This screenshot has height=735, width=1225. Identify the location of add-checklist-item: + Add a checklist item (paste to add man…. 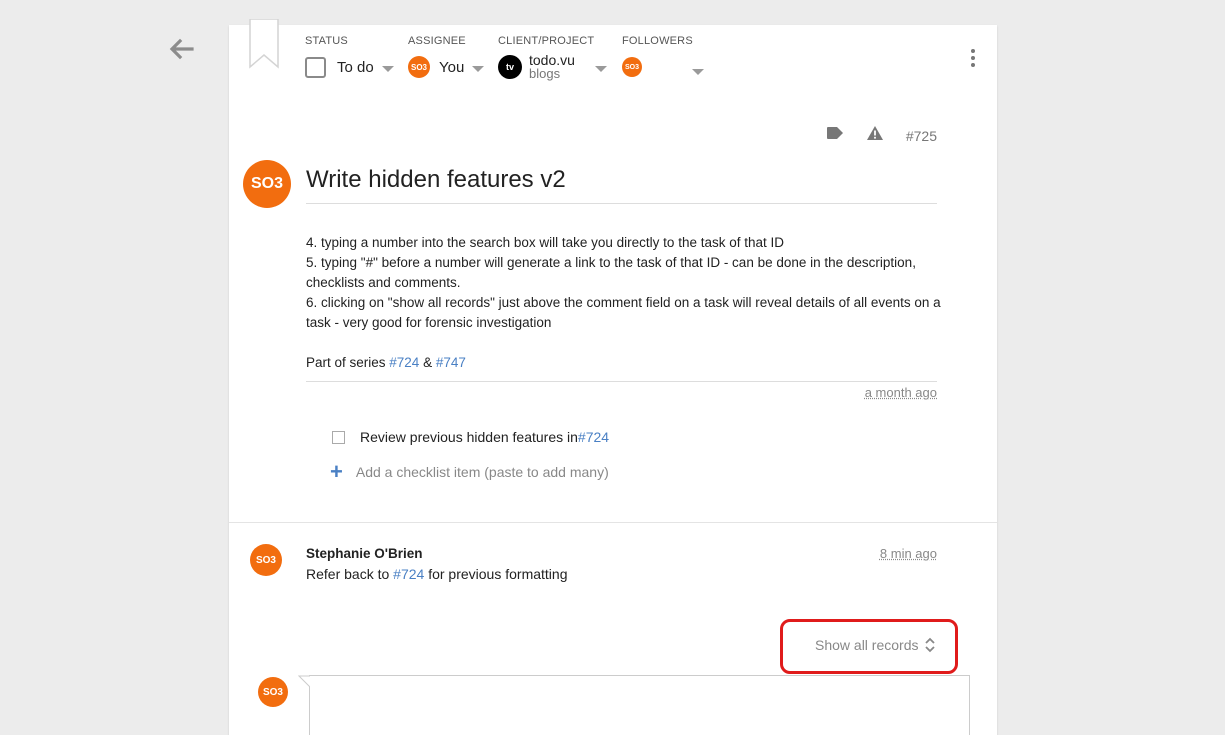
(469, 472).